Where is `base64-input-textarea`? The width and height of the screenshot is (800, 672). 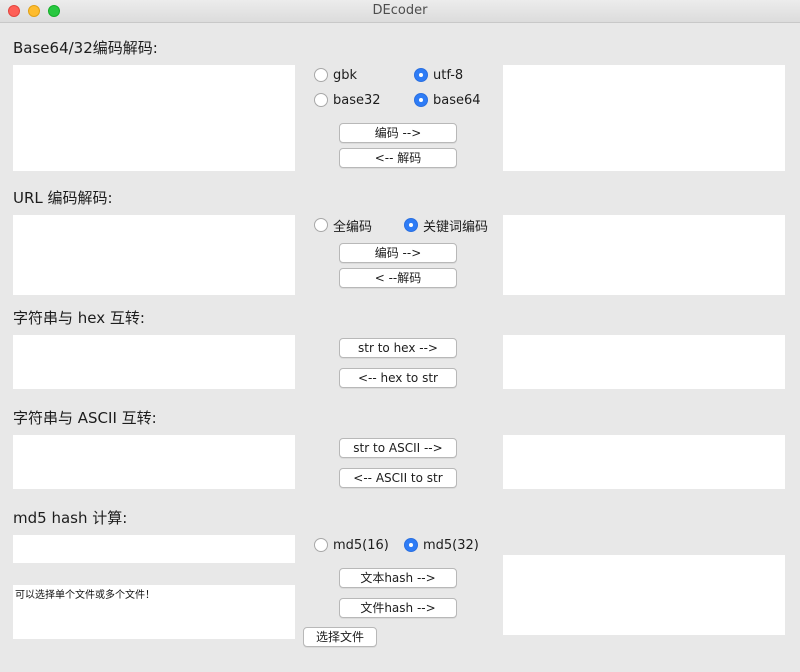
base64-input-textarea is located at coordinates (154, 118).